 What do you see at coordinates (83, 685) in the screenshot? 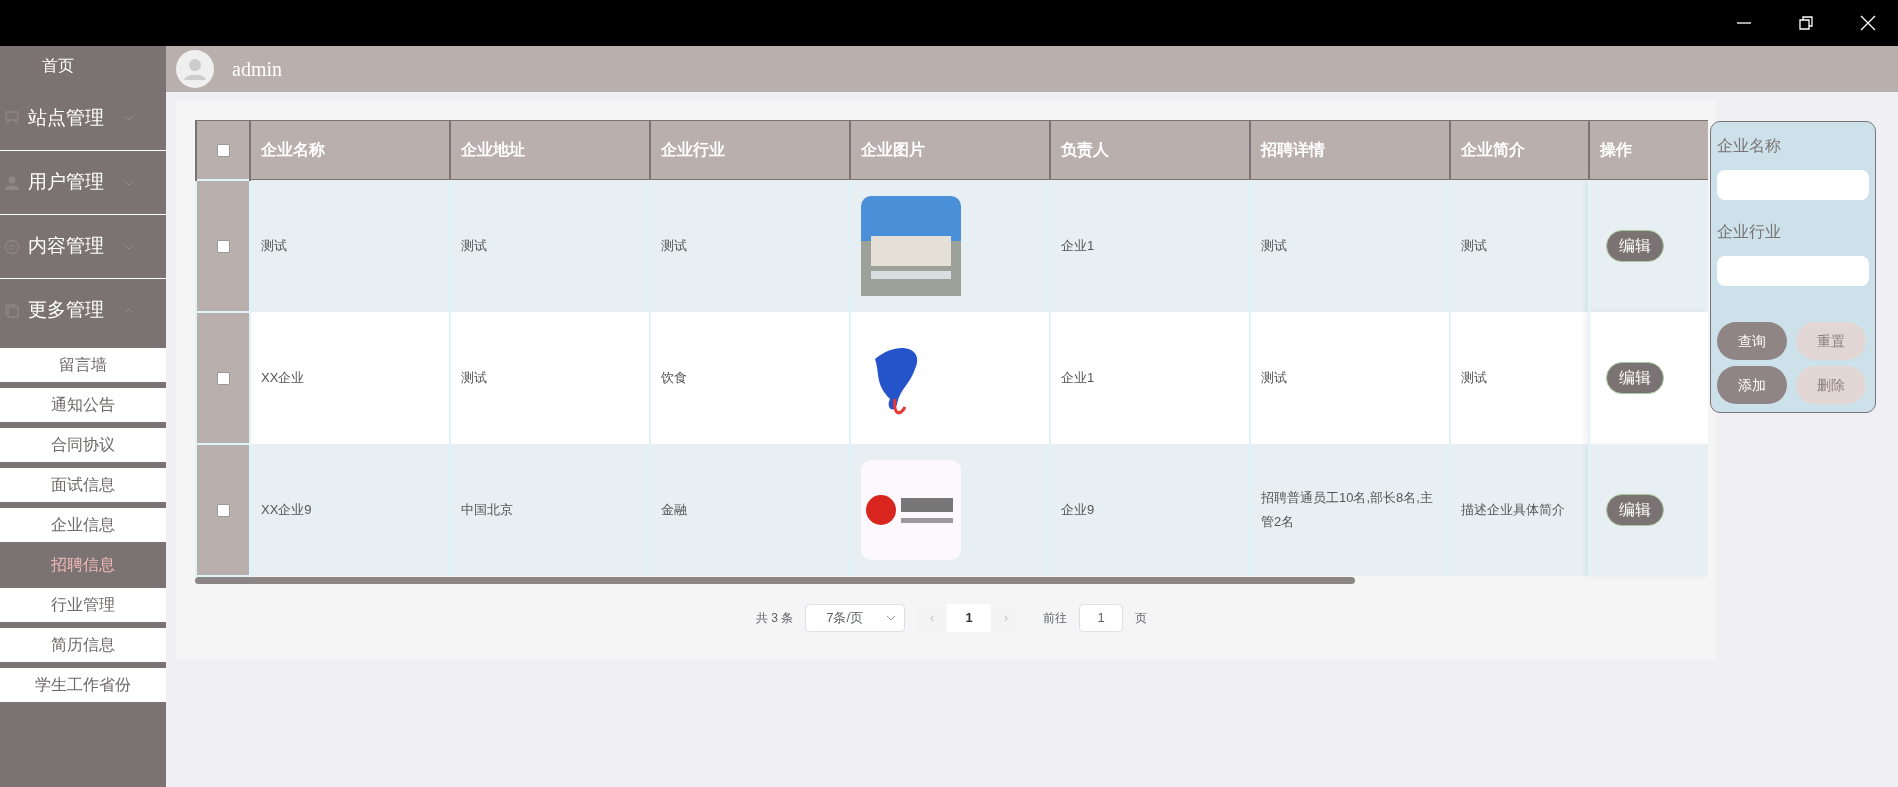
I see `submenu-item: 学生工作省份` at bounding box center [83, 685].